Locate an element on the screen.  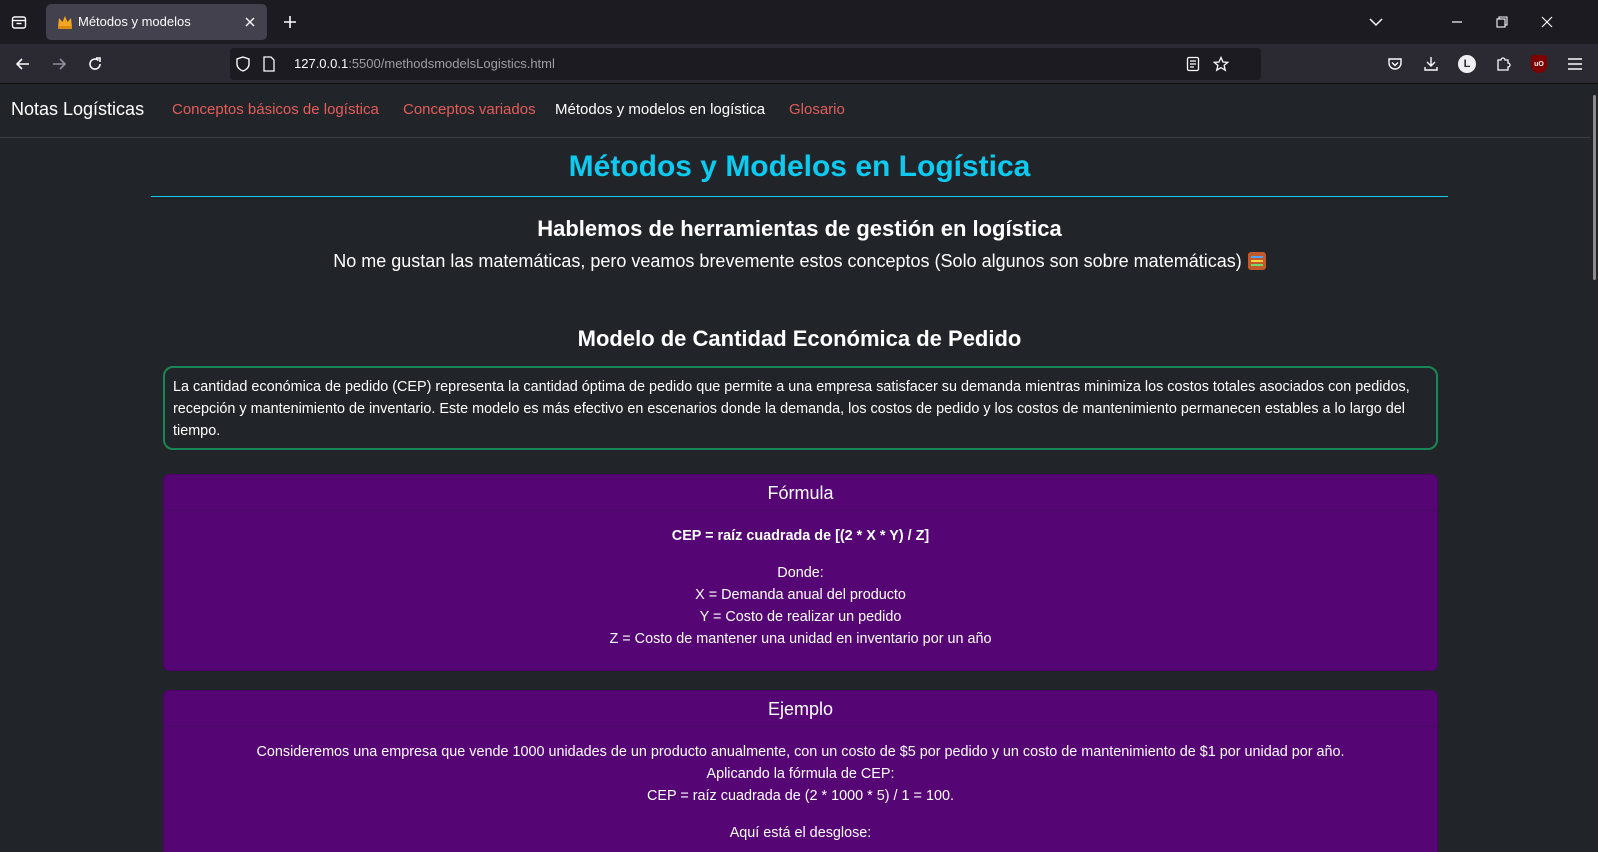
hamburger-menu-icon is located at coordinates (1575, 64).